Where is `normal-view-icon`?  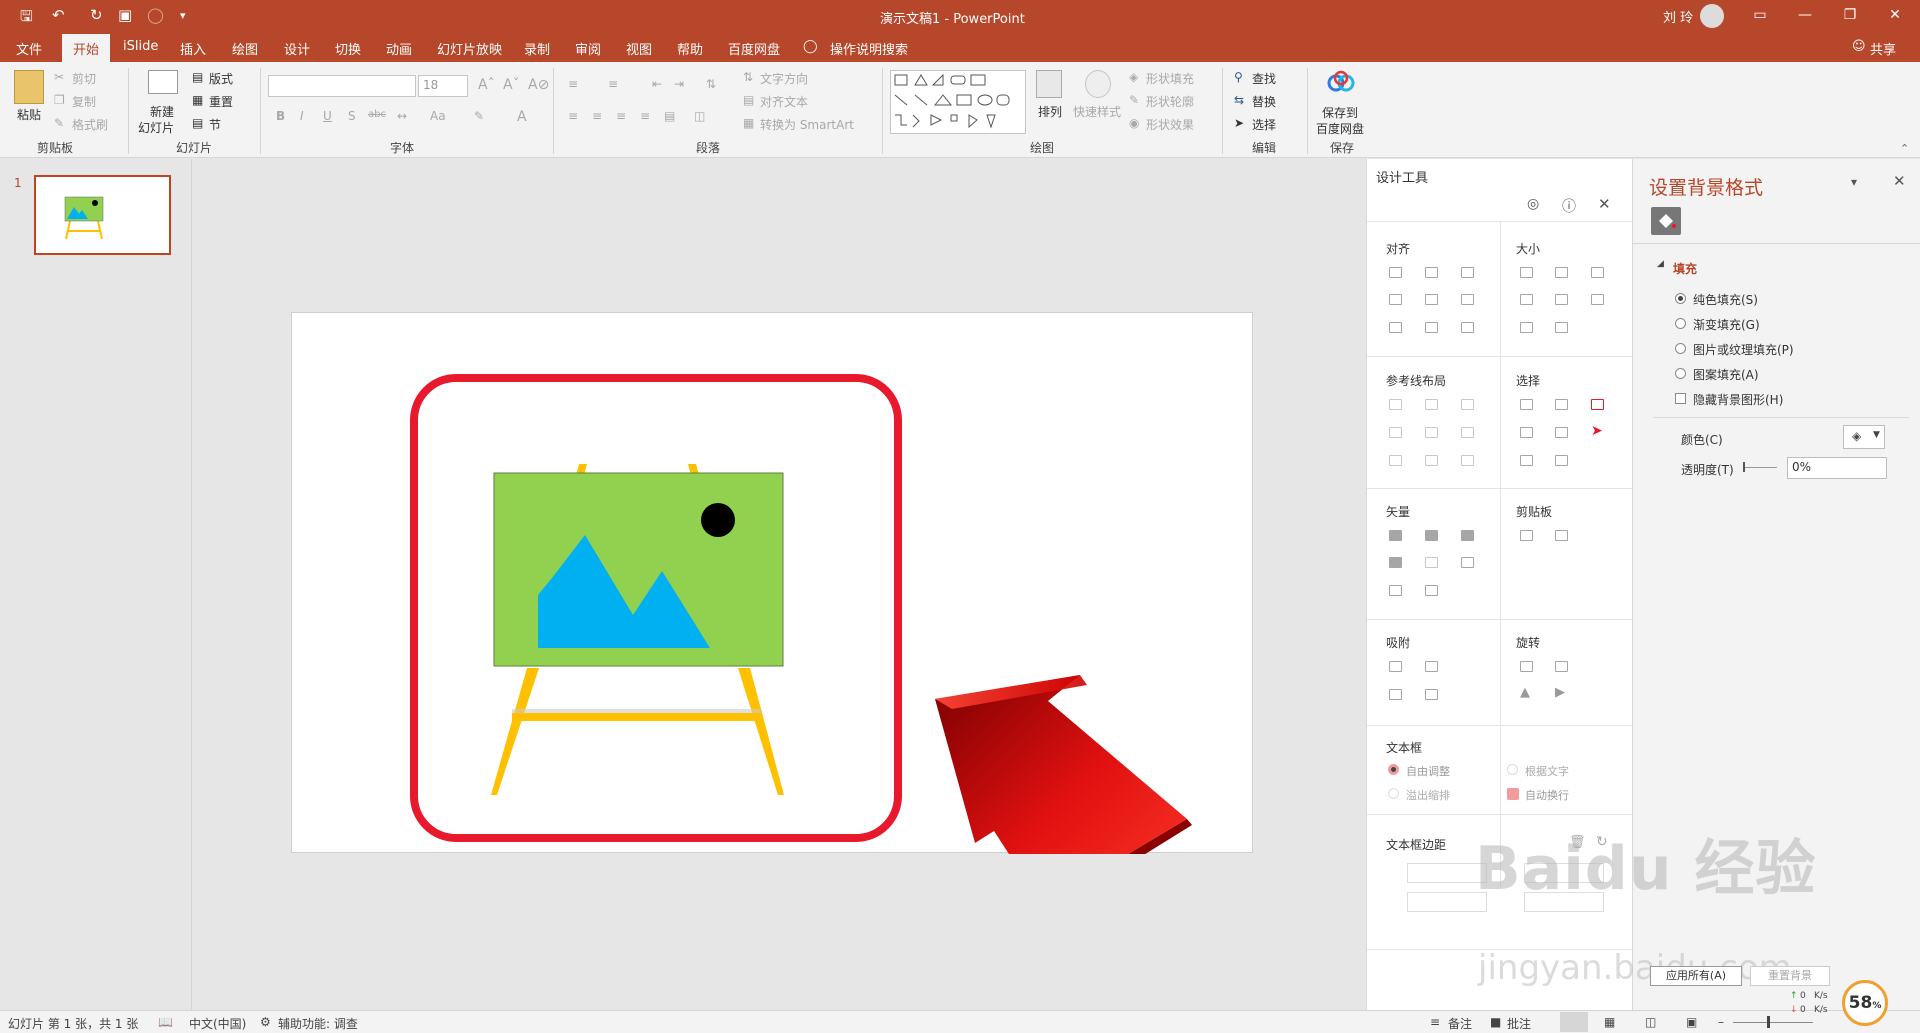 normal-view-icon is located at coordinates (1574, 1022).